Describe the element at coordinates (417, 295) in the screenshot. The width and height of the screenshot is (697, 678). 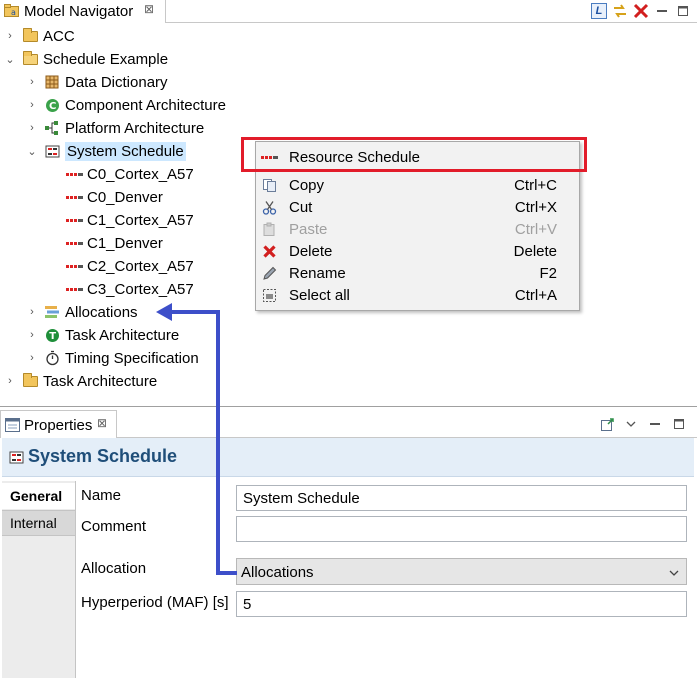
I see `menu-item-select-all: Select all Ctrl+A` at that location.